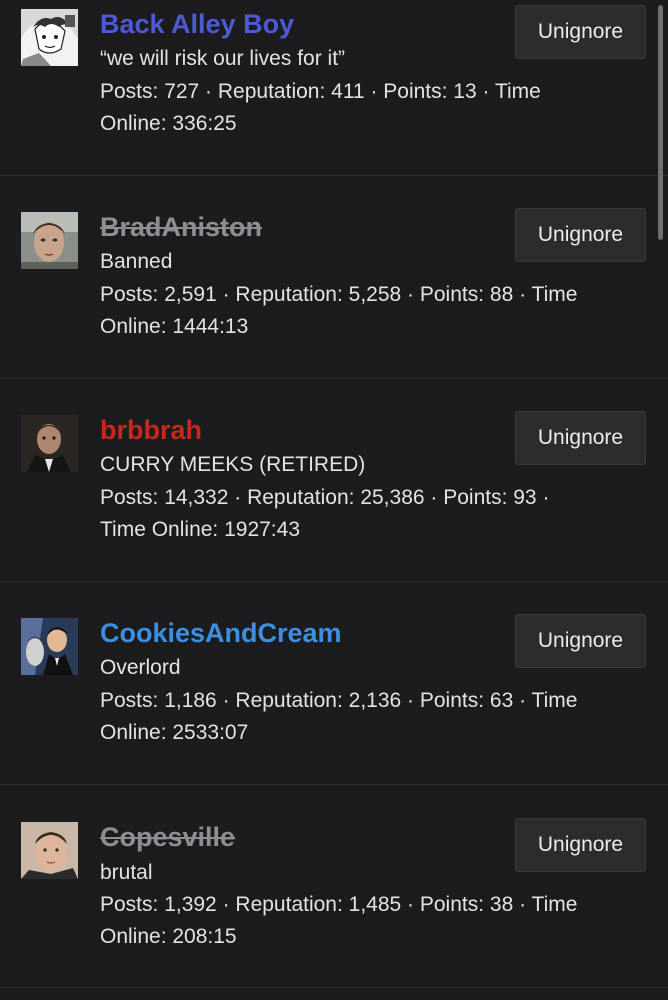 This screenshot has width=668, height=1000. Describe the element at coordinates (49, 240) in the screenshot. I see `face-photo-avatar-icon` at that location.